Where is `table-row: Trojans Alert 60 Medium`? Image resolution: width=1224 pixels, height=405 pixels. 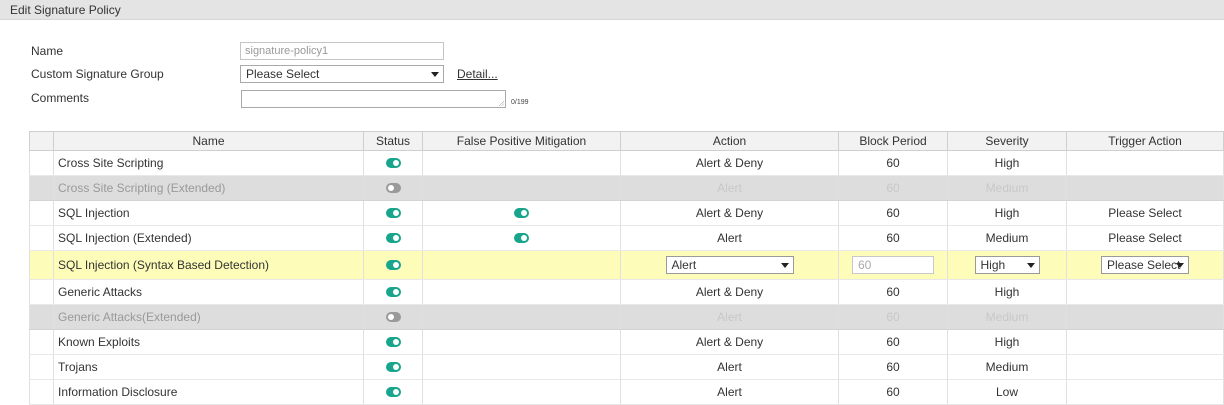 table-row: Trojans Alert 60 Medium is located at coordinates (626, 367).